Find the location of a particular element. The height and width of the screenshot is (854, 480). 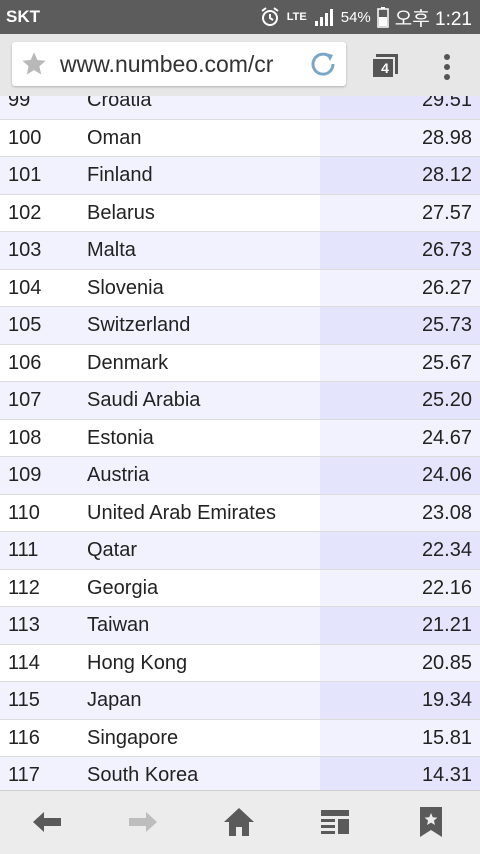

table-row: 109 Austria 24.06 is located at coordinates (240, 476).